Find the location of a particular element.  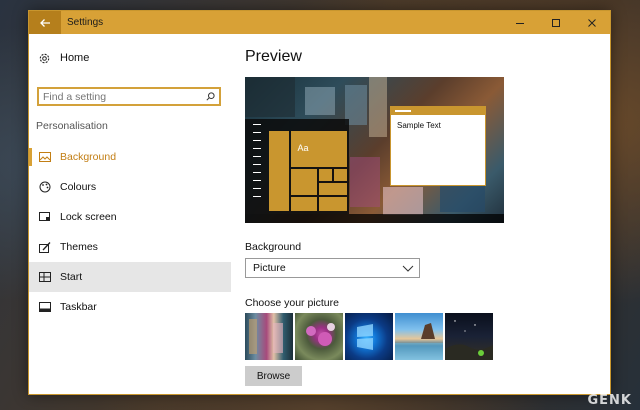

sidebar-item-label: Colours is located at coordinates (78, 187).